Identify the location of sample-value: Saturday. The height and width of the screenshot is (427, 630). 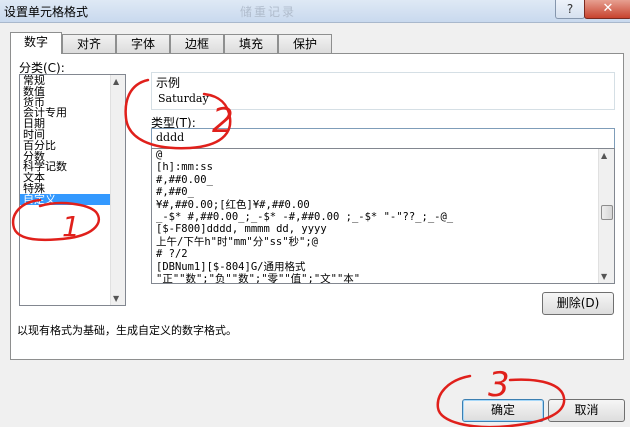
(183, 98).